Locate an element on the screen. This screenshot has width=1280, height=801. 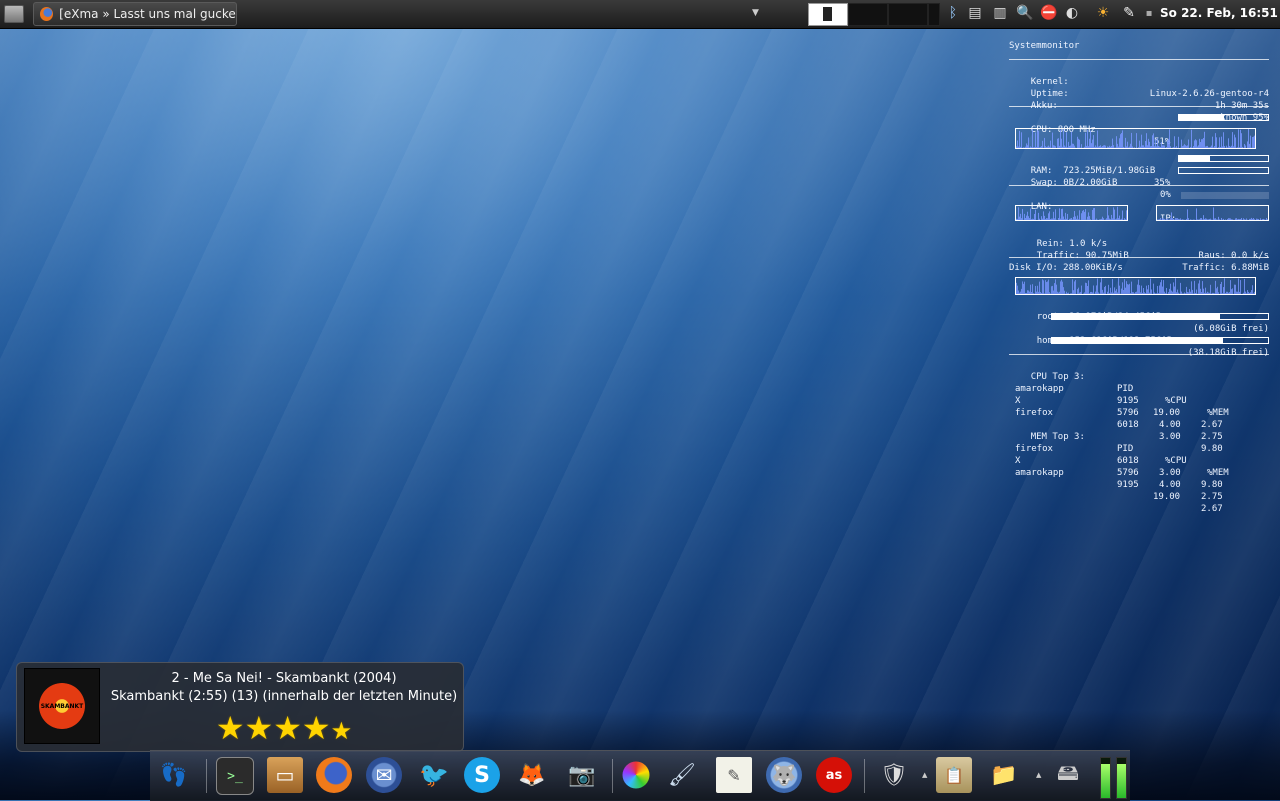
bluetooth-icon: ᛒ is located at coordinates (953, 13).